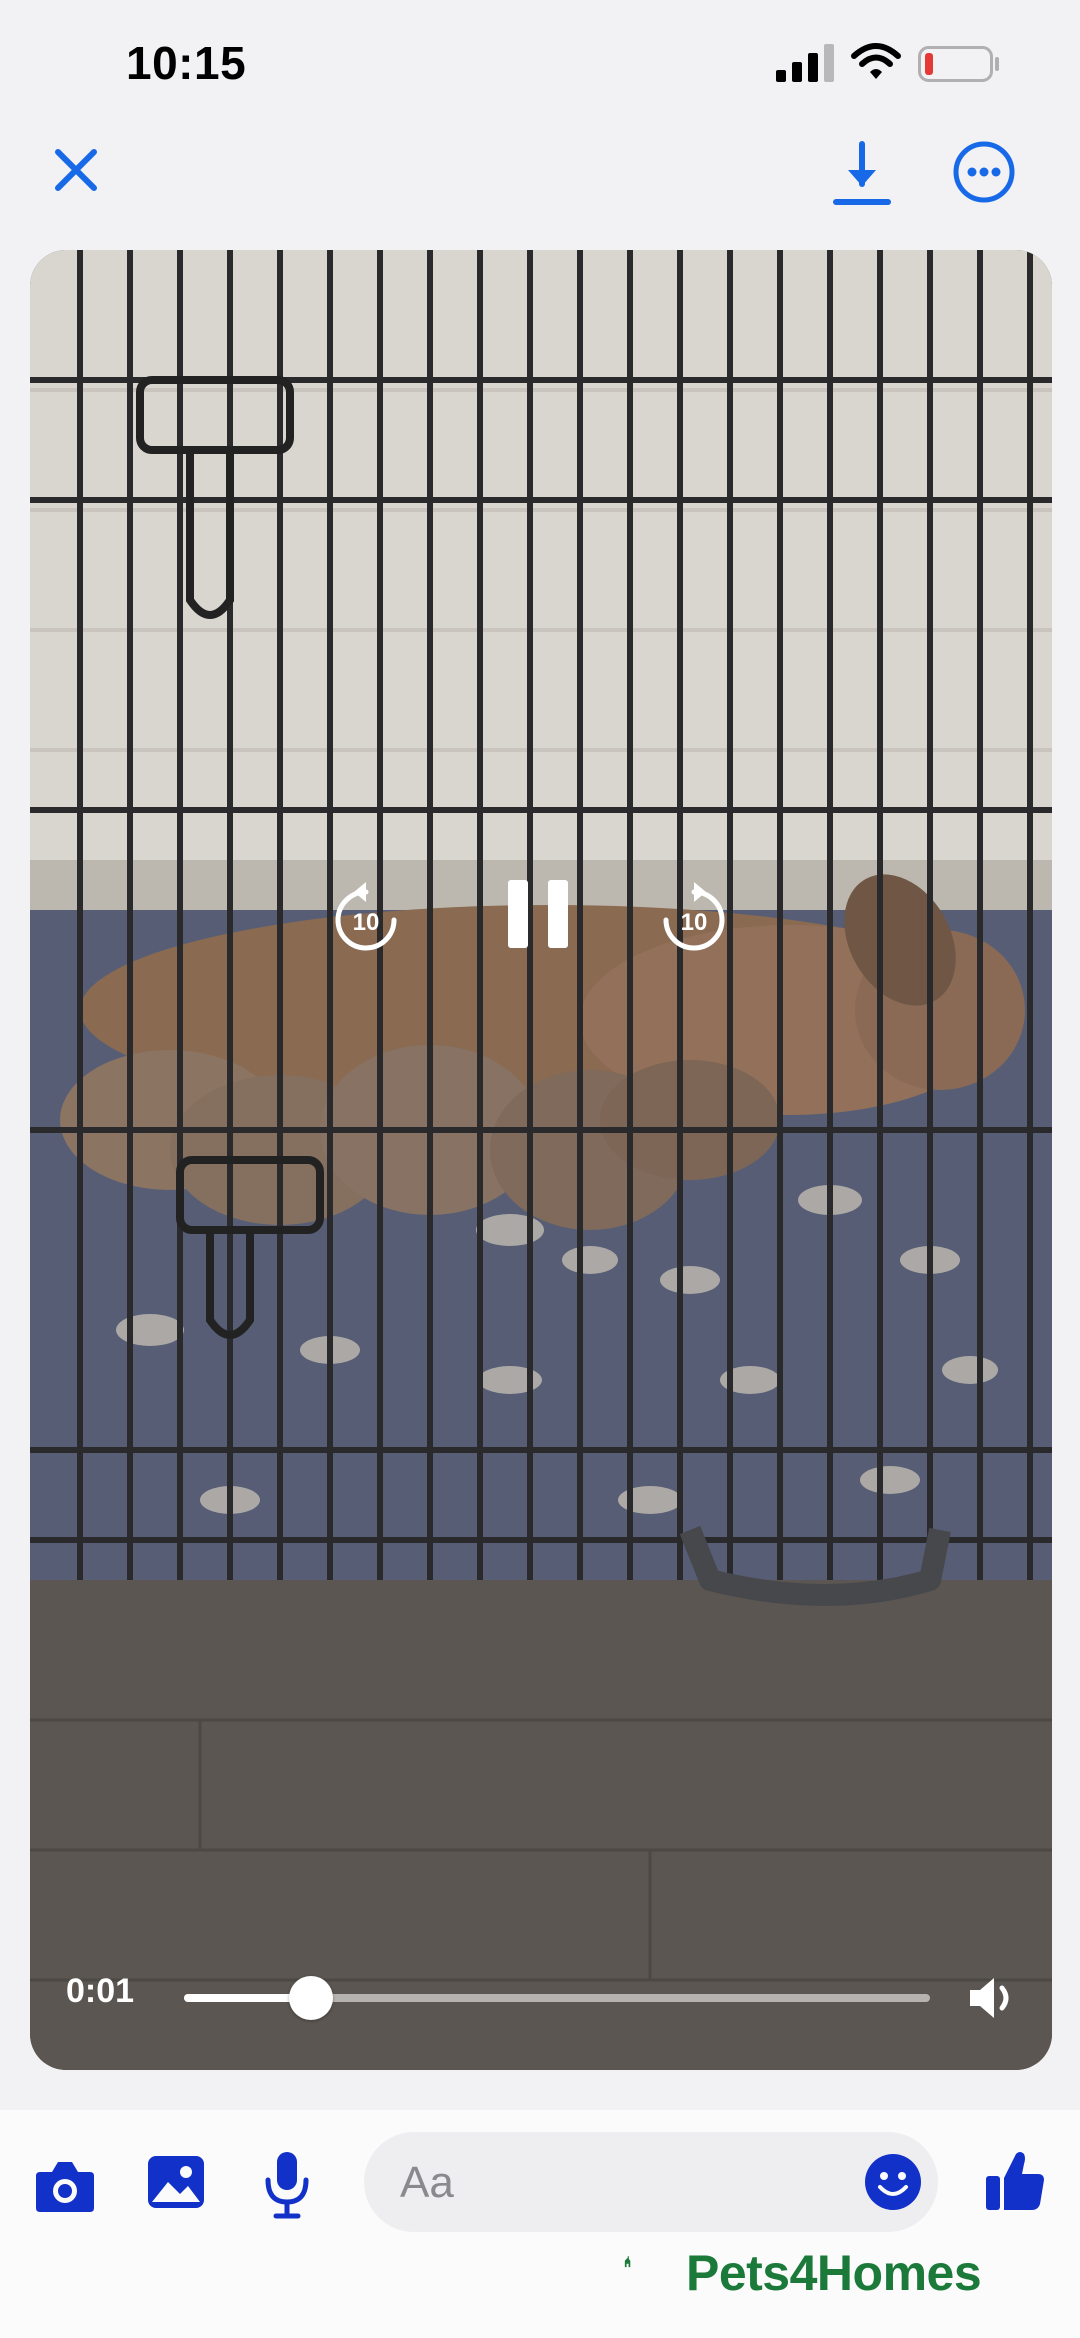 The height and width of the screenshot is (2338, 1080). I want to click on rewind-10-button: 10, so click(366, 920).